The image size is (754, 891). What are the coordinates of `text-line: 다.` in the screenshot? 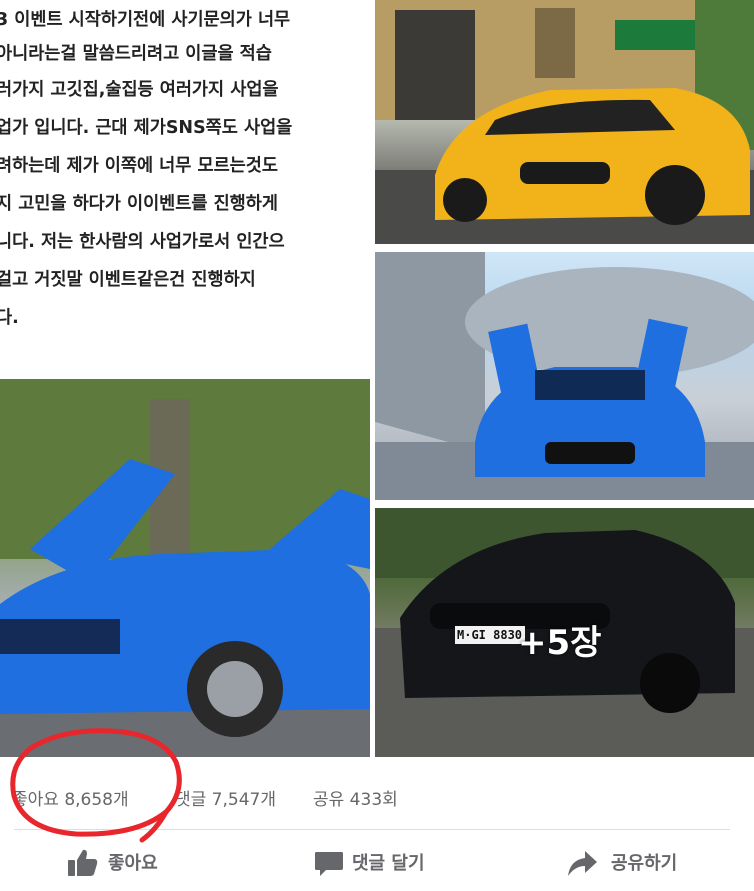 It's located at (9, 318).